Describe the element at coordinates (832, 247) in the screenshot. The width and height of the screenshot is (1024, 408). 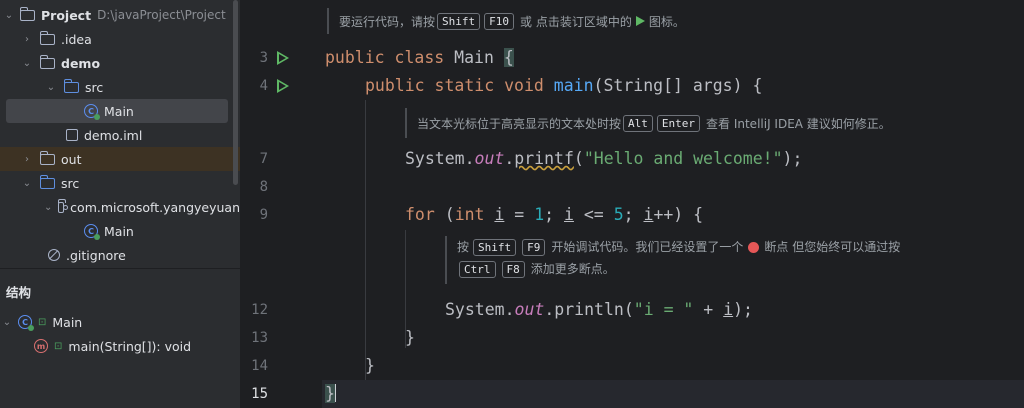
I see `doc-text: 断点 但您始终可以通过按` at that location.